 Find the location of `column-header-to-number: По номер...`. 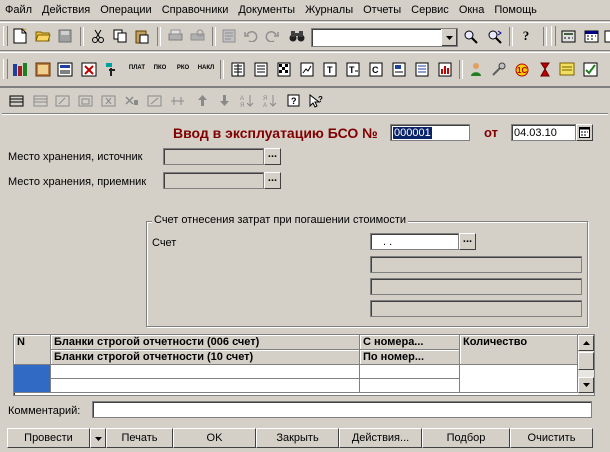

column-header-to-number: По номер... is located at coordinates (410, 357).